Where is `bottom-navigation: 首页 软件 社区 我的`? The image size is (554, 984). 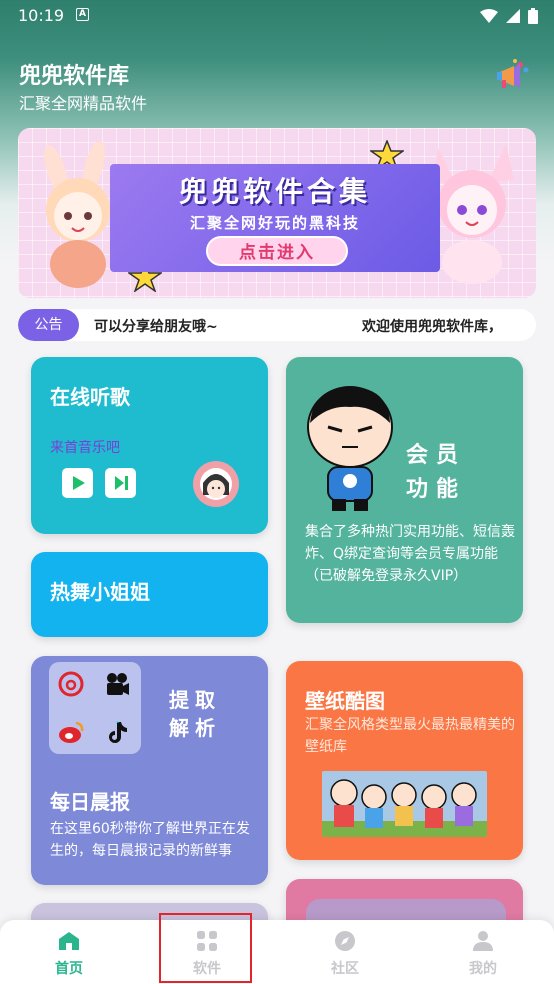 bottom-navigation: 首页 软件 社区 我的 is located at coordinates (277, 952).